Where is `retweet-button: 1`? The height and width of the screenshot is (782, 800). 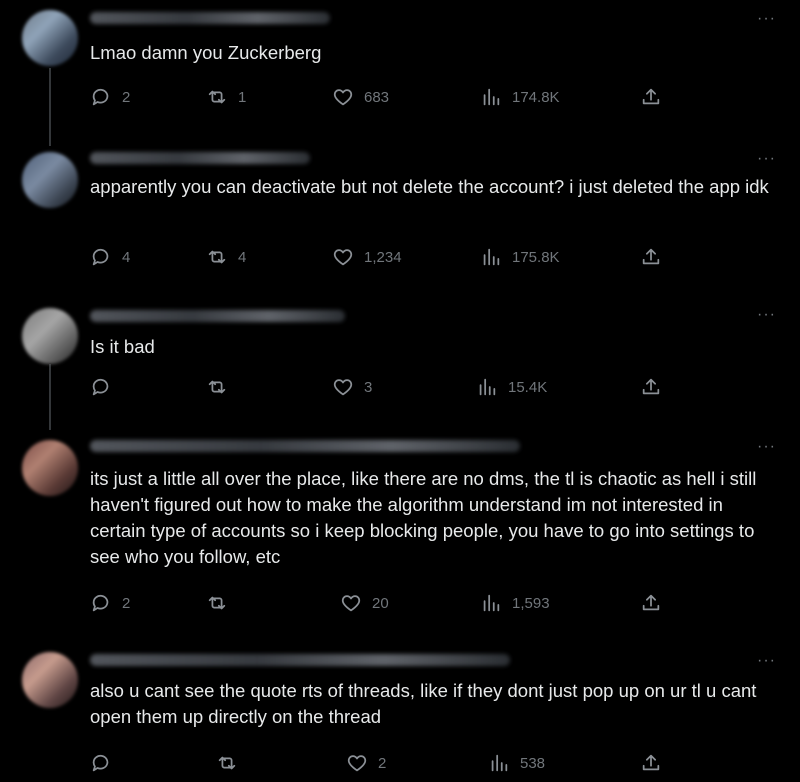 retweet-button: 1 is located at coordinates (226, 97).